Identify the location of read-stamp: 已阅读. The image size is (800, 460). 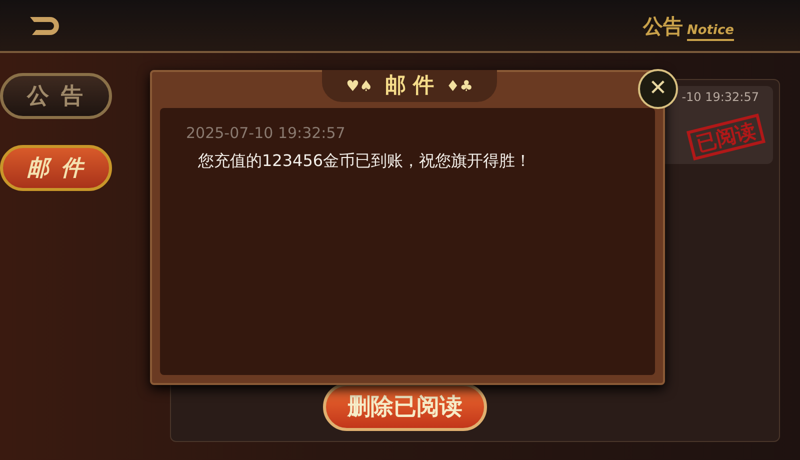
(726, 137).